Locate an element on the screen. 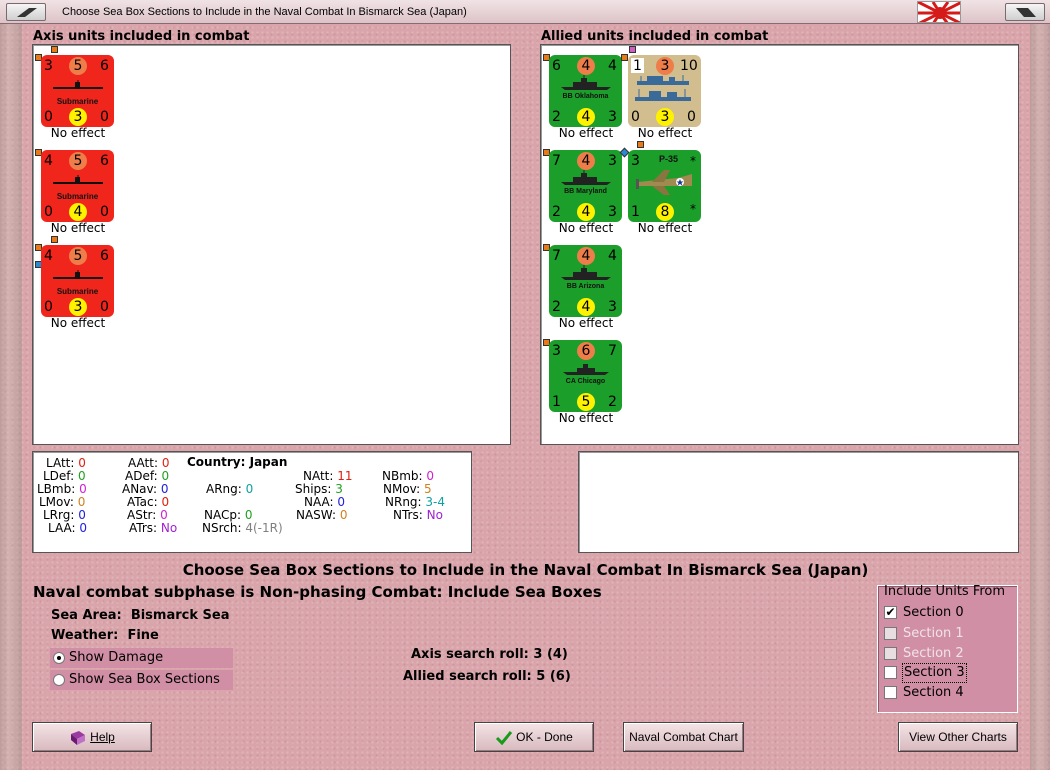 This screenshot has height=770, width=1050. minimize-button is located at coordinates (1025, 12).